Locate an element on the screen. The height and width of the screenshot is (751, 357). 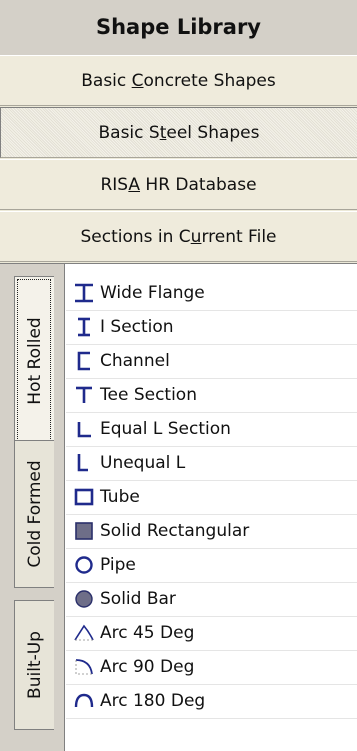
arc-90-icon is located at coordinates (84, 667).